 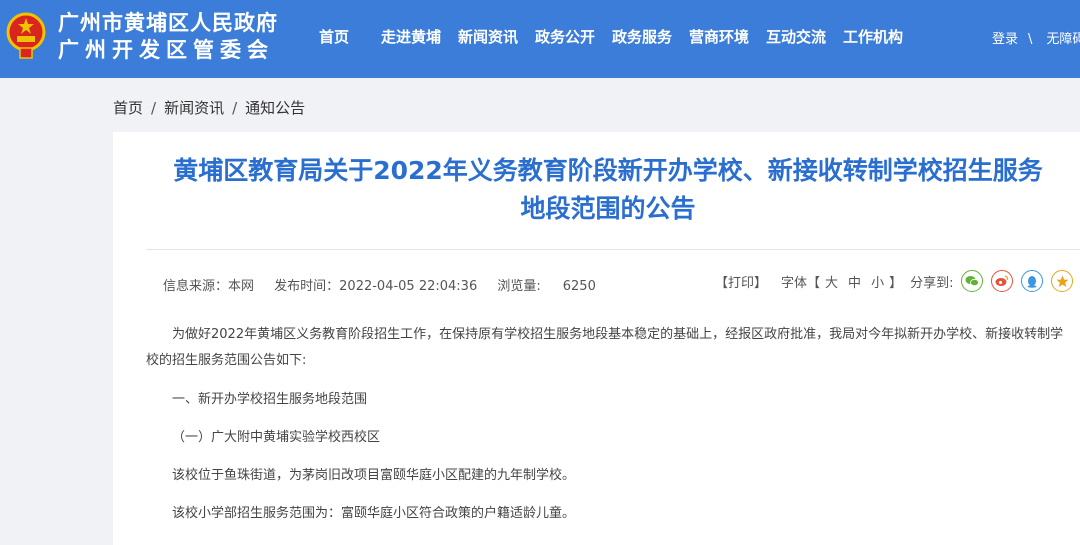 What do you see at coordinates (932, 283) in the screenshot?
I see `share-label: 分享到:` at bounding box center [932, 283].